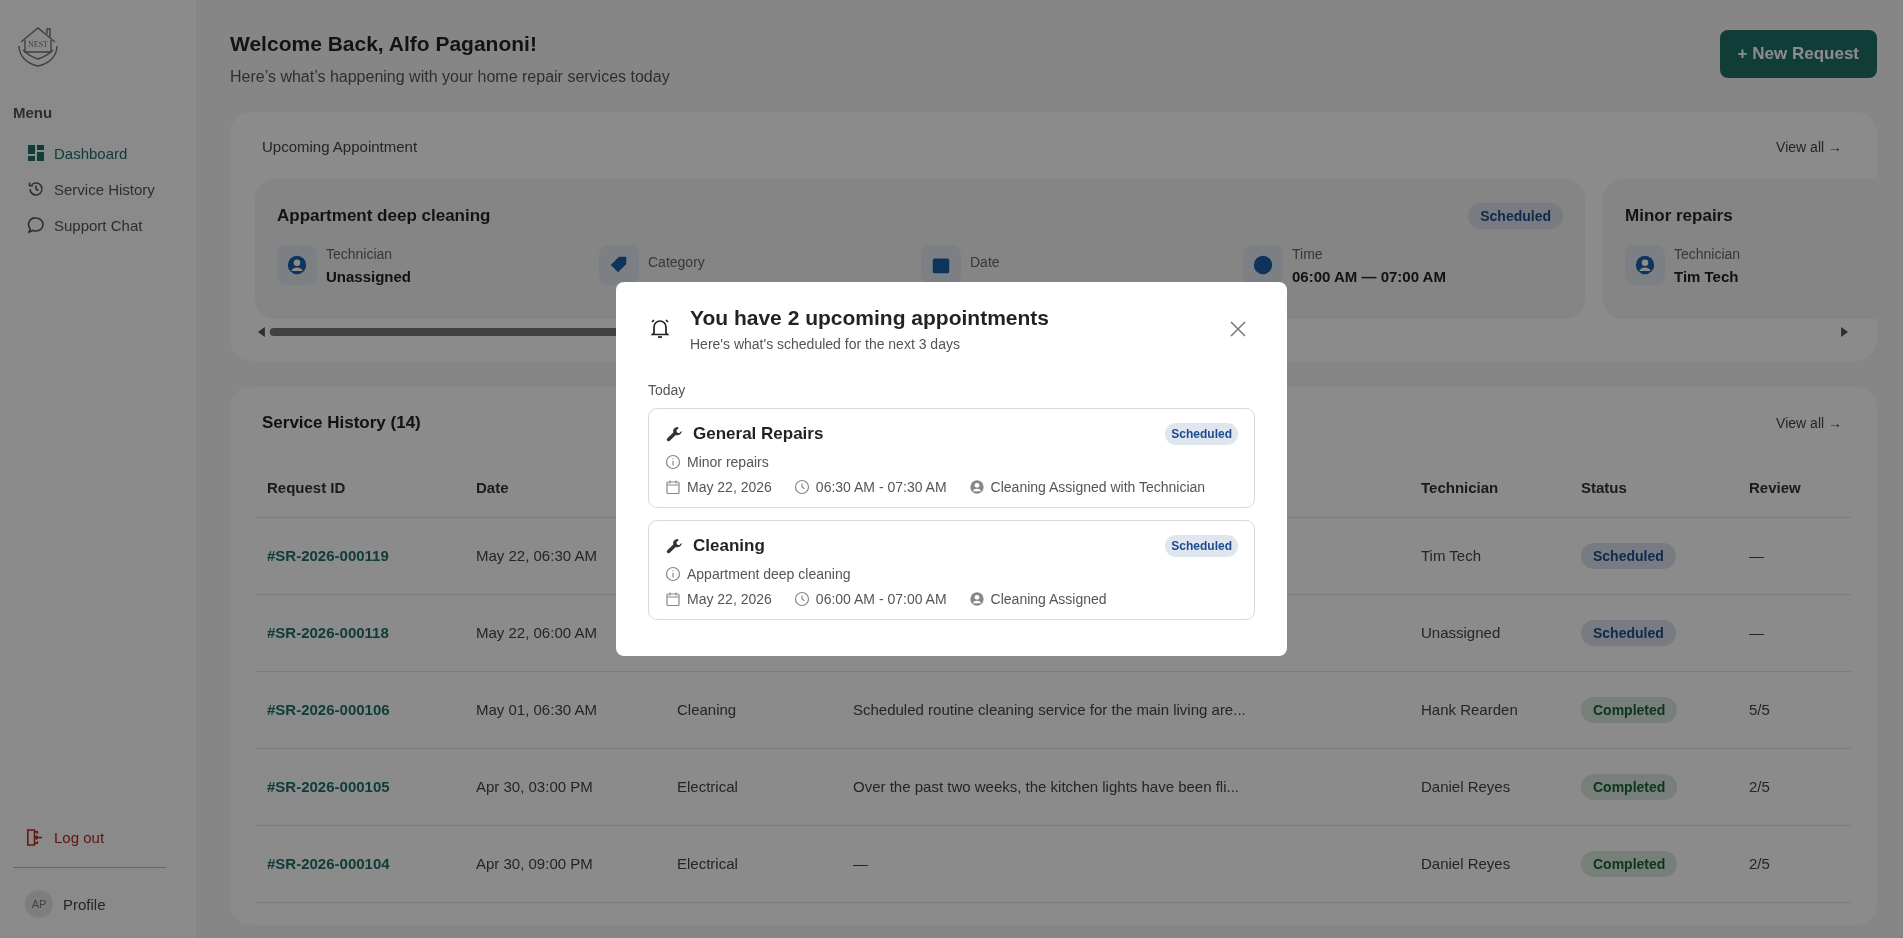 The image size is (1903, 938). What do you see at coordinates (306, 488) in the screenshot?
I see `column-header: Request ID` at bounding box center [306, 488].